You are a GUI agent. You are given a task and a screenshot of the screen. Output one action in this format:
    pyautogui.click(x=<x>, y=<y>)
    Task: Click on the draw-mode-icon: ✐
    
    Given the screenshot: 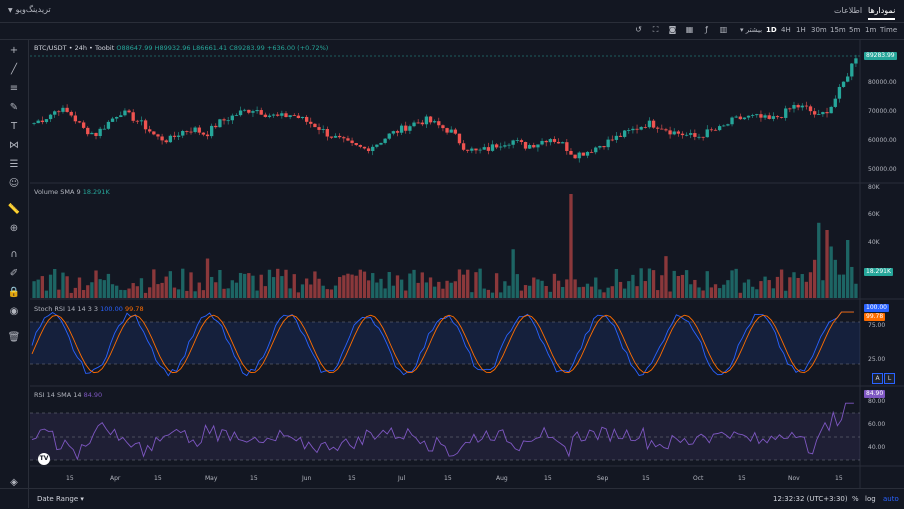 What is the action you would take?
    pyautogui.click(x=14, y=274)
    